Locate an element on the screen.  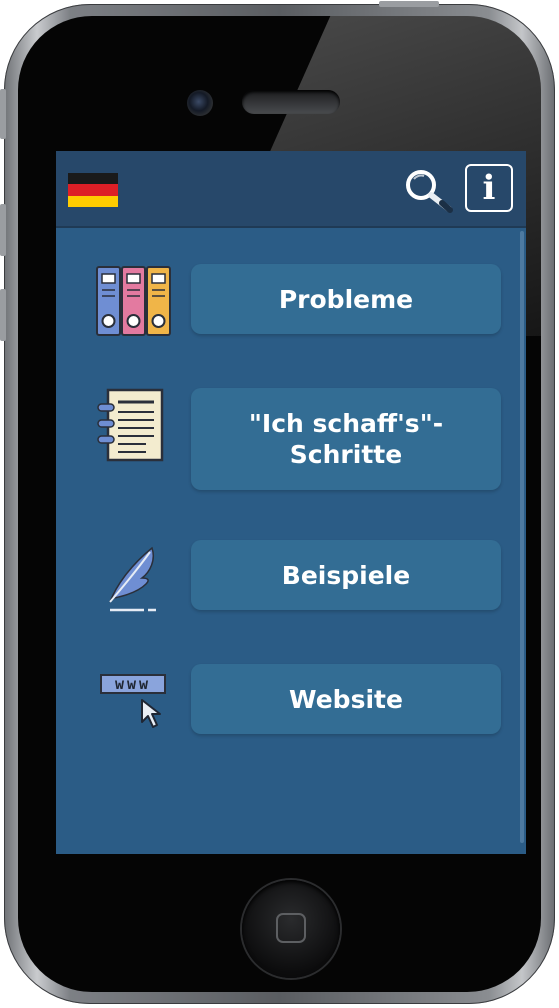
home-button is located at coordinates (291, 929).